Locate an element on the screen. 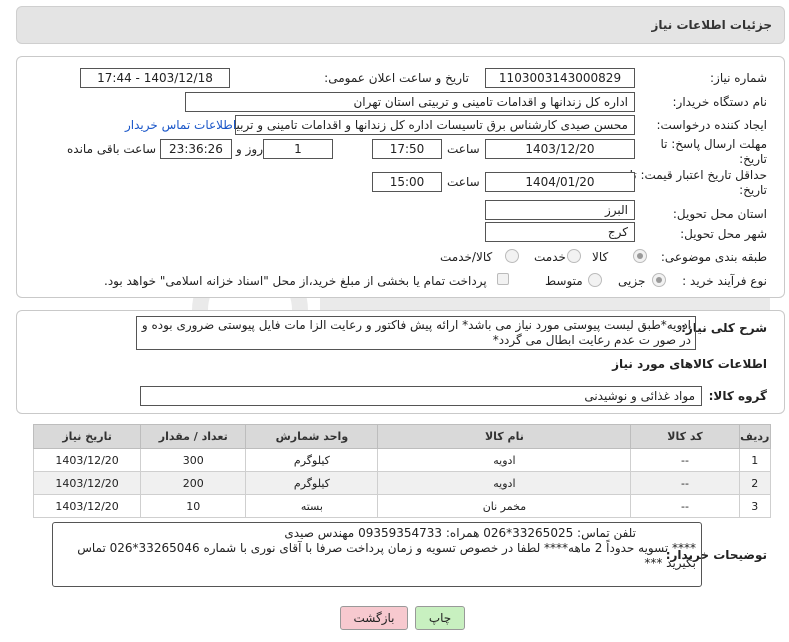 The height and width of the screenshot is (642, 789). province-field: البرز is located at coordinates (560, 210).